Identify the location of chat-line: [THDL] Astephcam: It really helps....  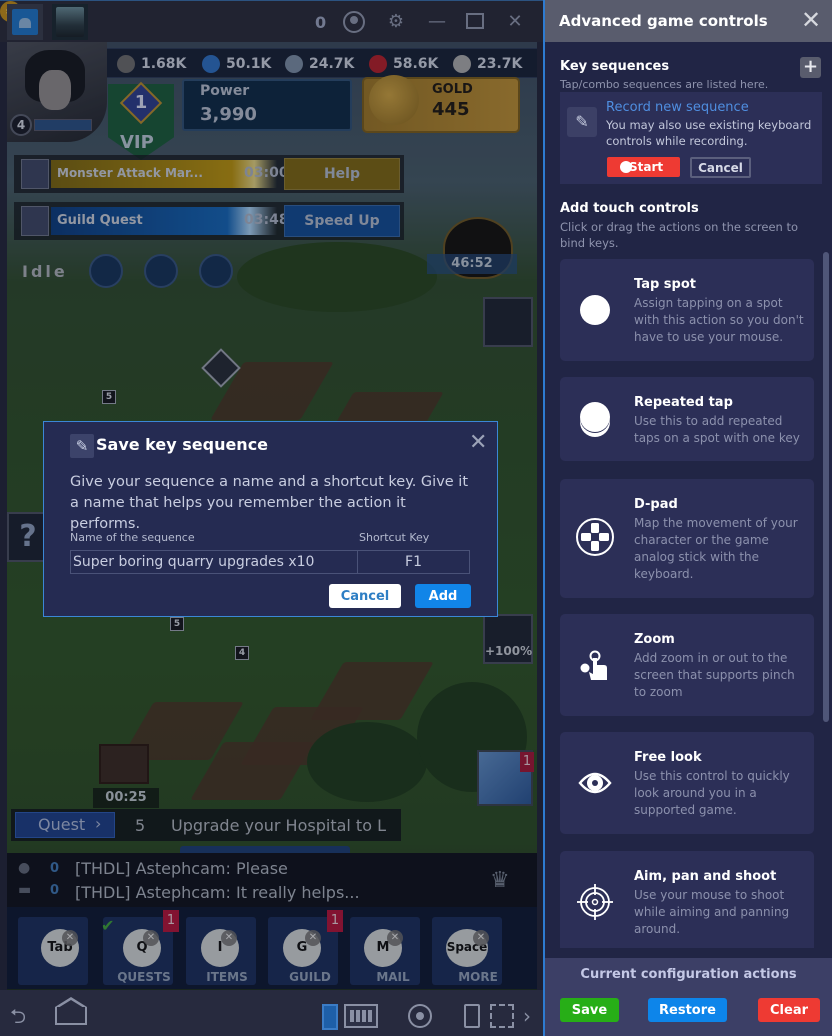
(217, 892).